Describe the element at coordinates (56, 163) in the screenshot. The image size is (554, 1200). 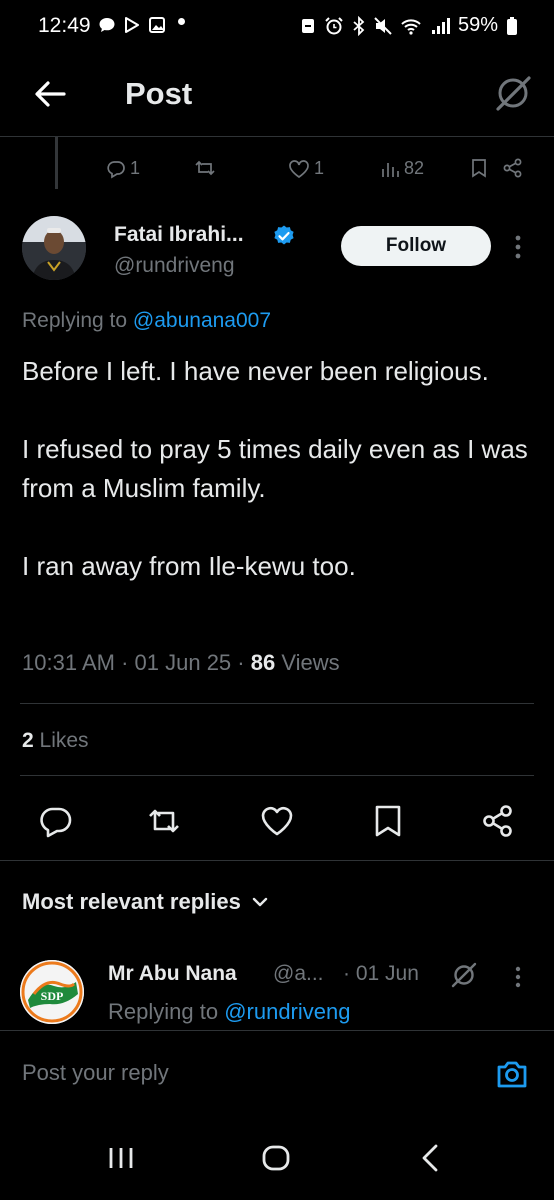
I see `thread-line` at that location.